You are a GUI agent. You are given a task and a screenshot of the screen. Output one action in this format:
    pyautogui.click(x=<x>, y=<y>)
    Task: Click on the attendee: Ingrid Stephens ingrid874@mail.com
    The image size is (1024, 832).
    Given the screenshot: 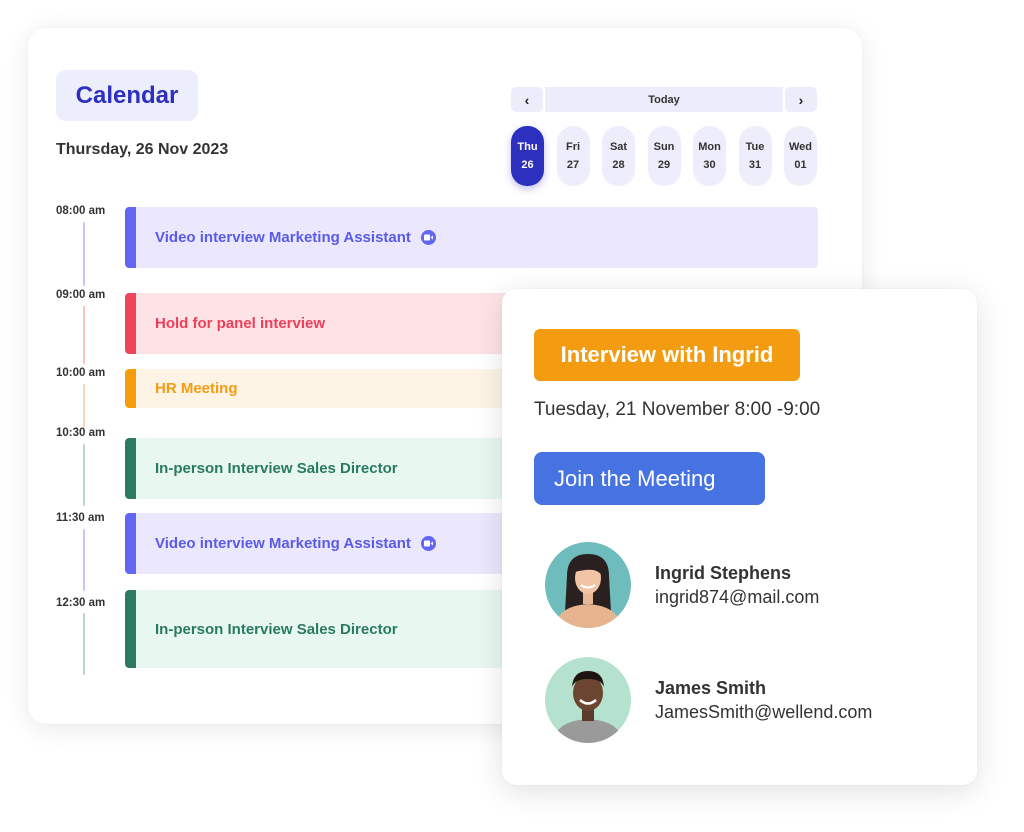 What is the action you would take?
    pyautogui.click(x=682, y=585)
    